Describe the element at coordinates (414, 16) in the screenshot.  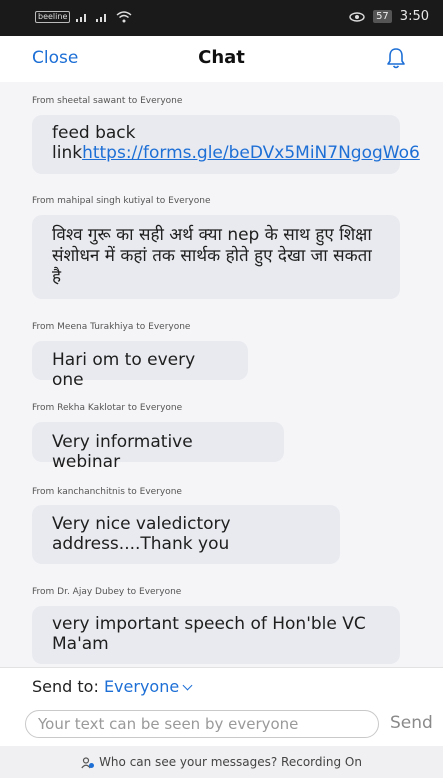
I see `clock: 3:50` at that location.